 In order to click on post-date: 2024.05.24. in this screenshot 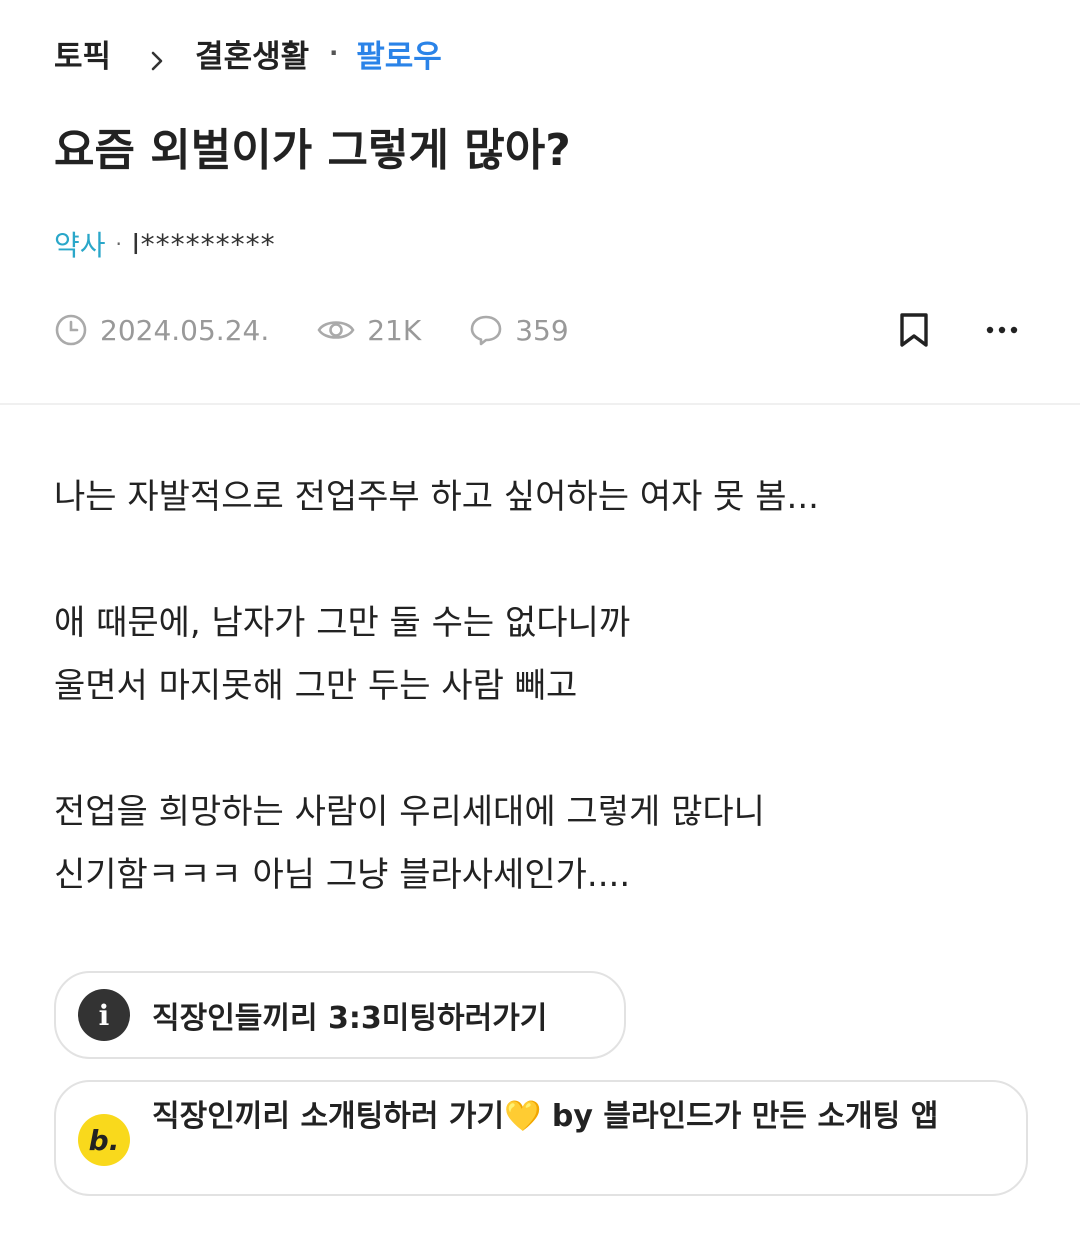, I will do `click(161, 330)`.